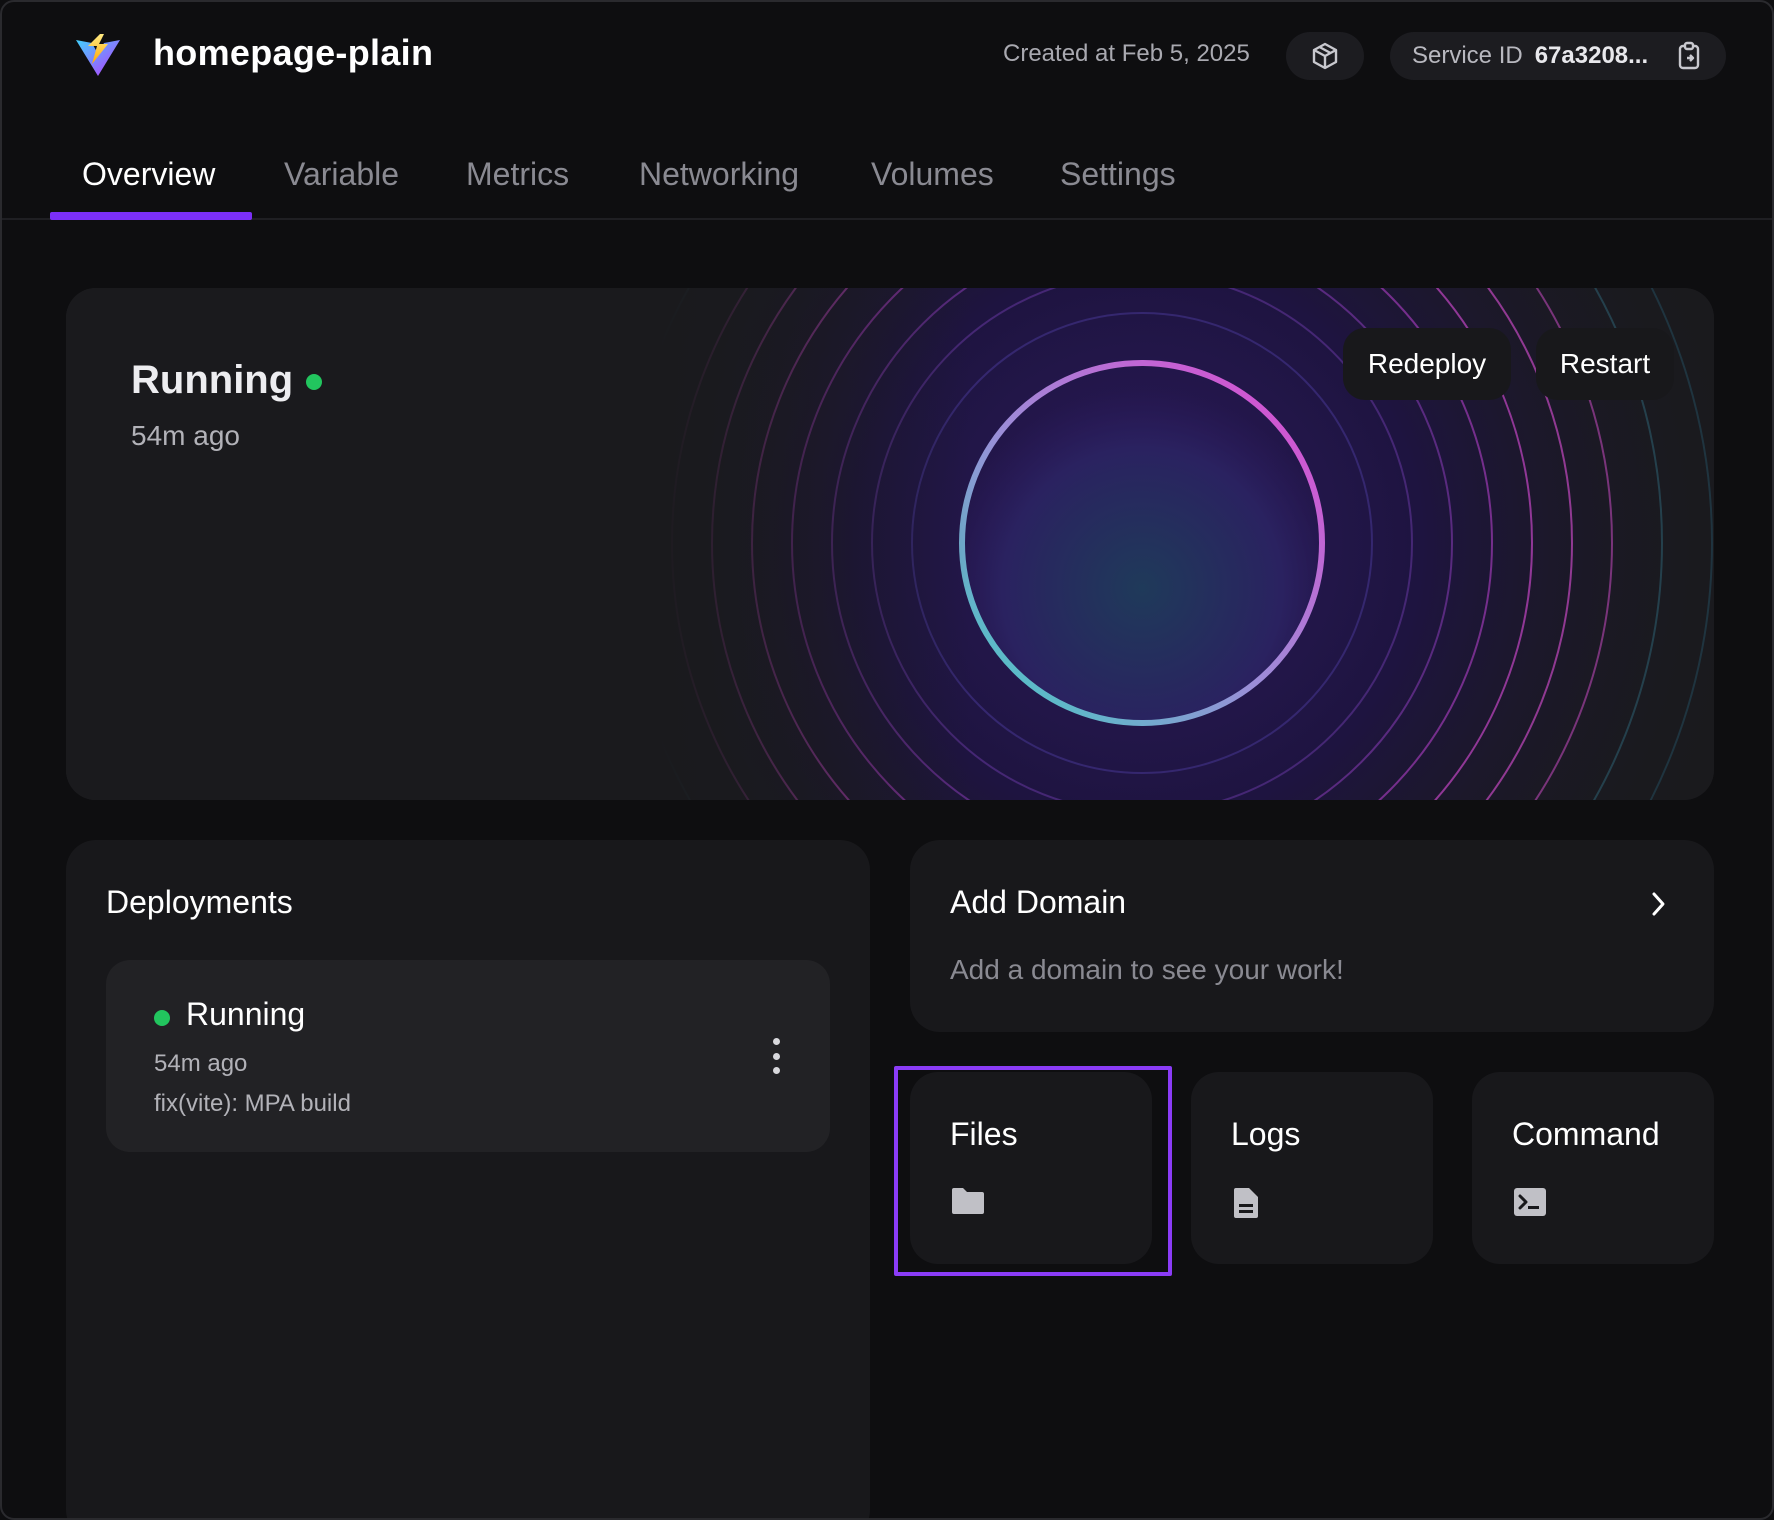 The width and height of the screenshot is (1774, 1520). I want to click on logs-label: Logs, so click(1266, 1134).